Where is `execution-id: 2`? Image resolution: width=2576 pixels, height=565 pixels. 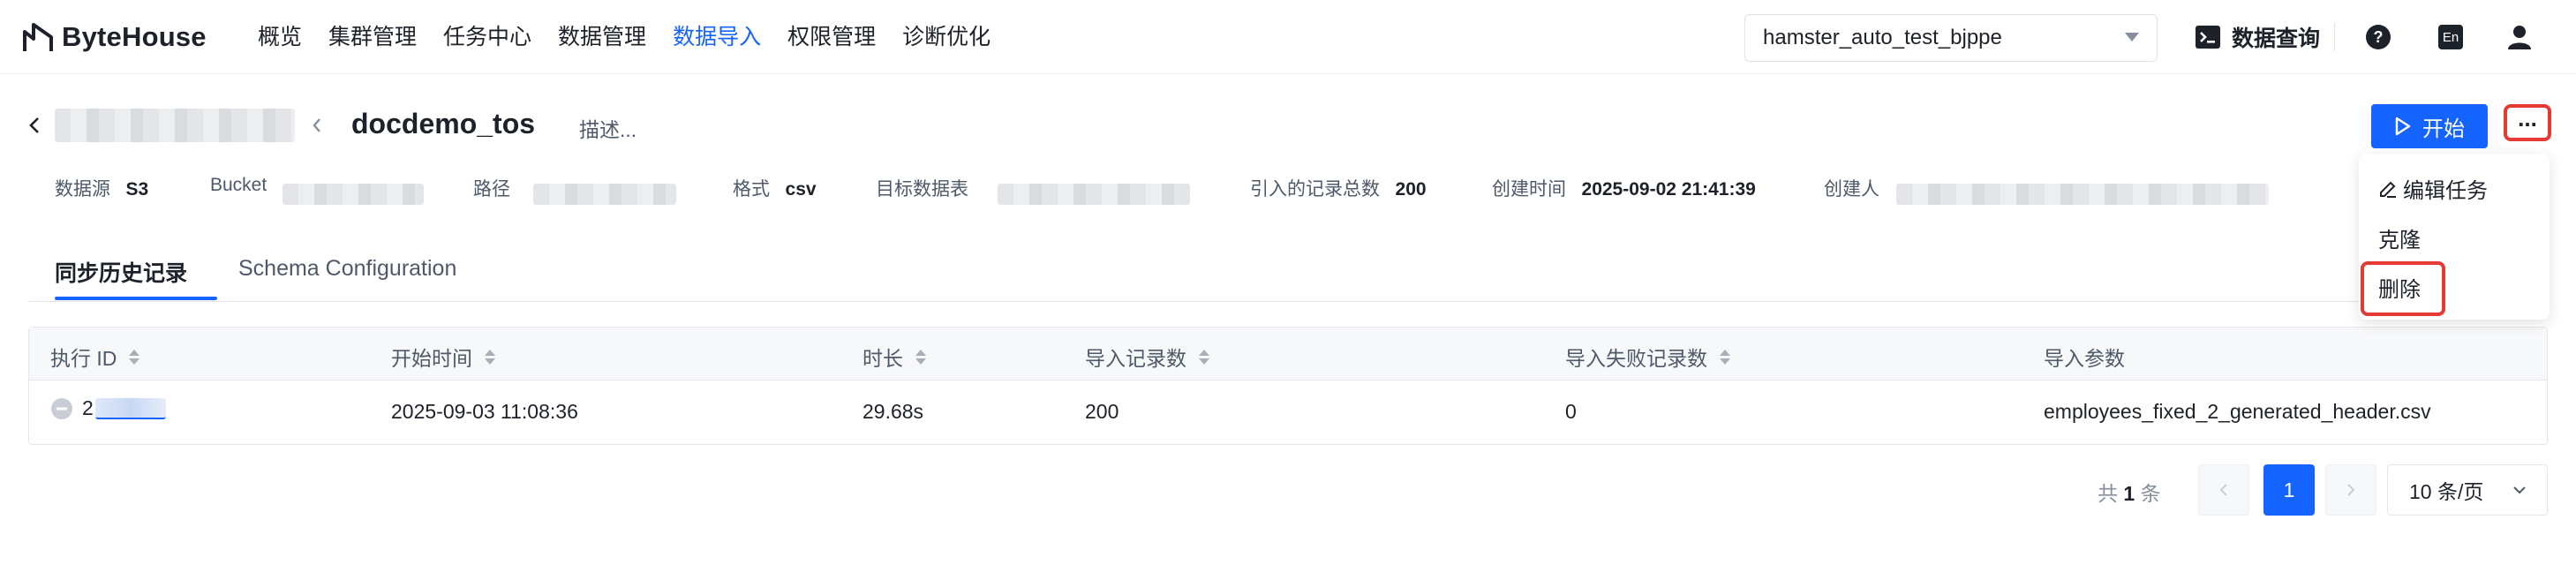 execution-id: 2 is located at coordinates (88, 408).